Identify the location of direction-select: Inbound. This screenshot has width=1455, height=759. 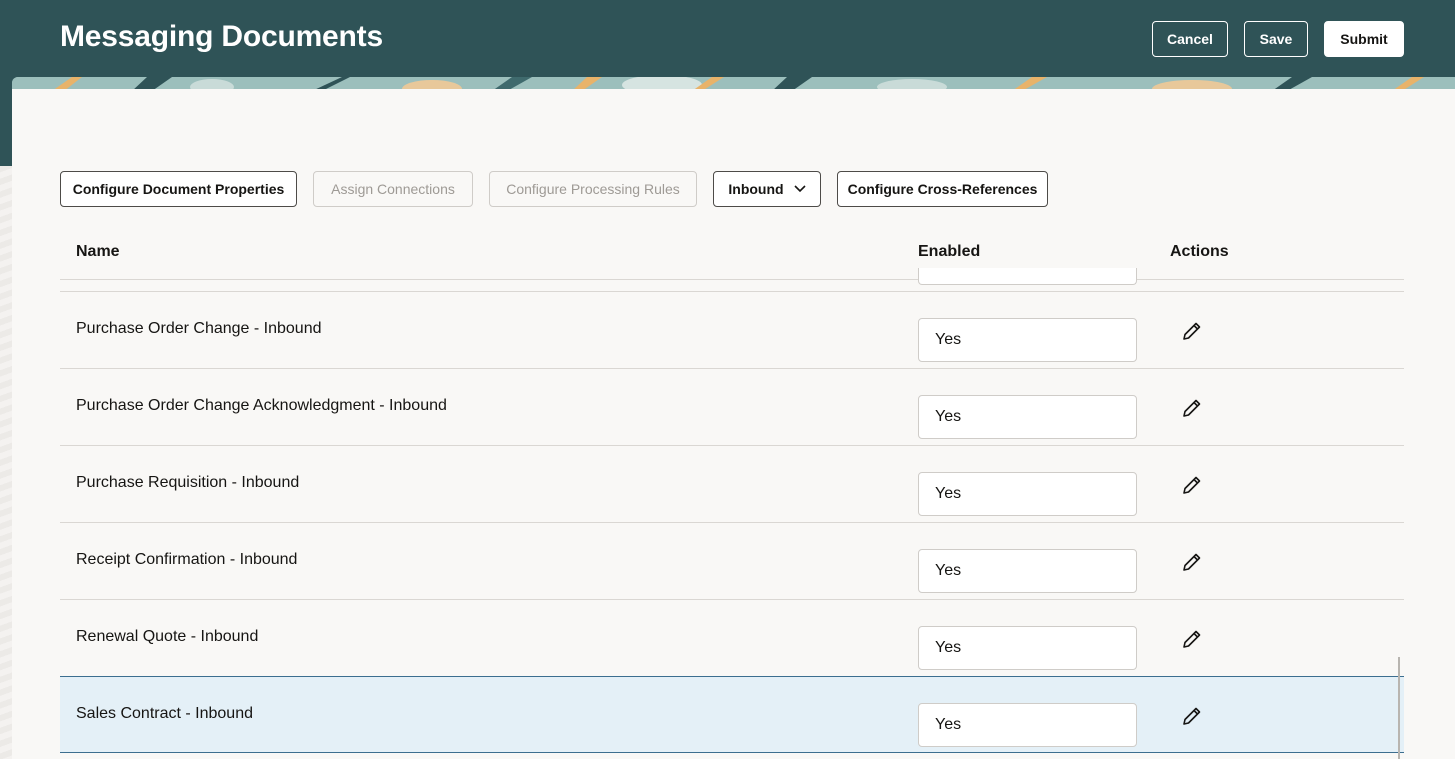
(767, 189).